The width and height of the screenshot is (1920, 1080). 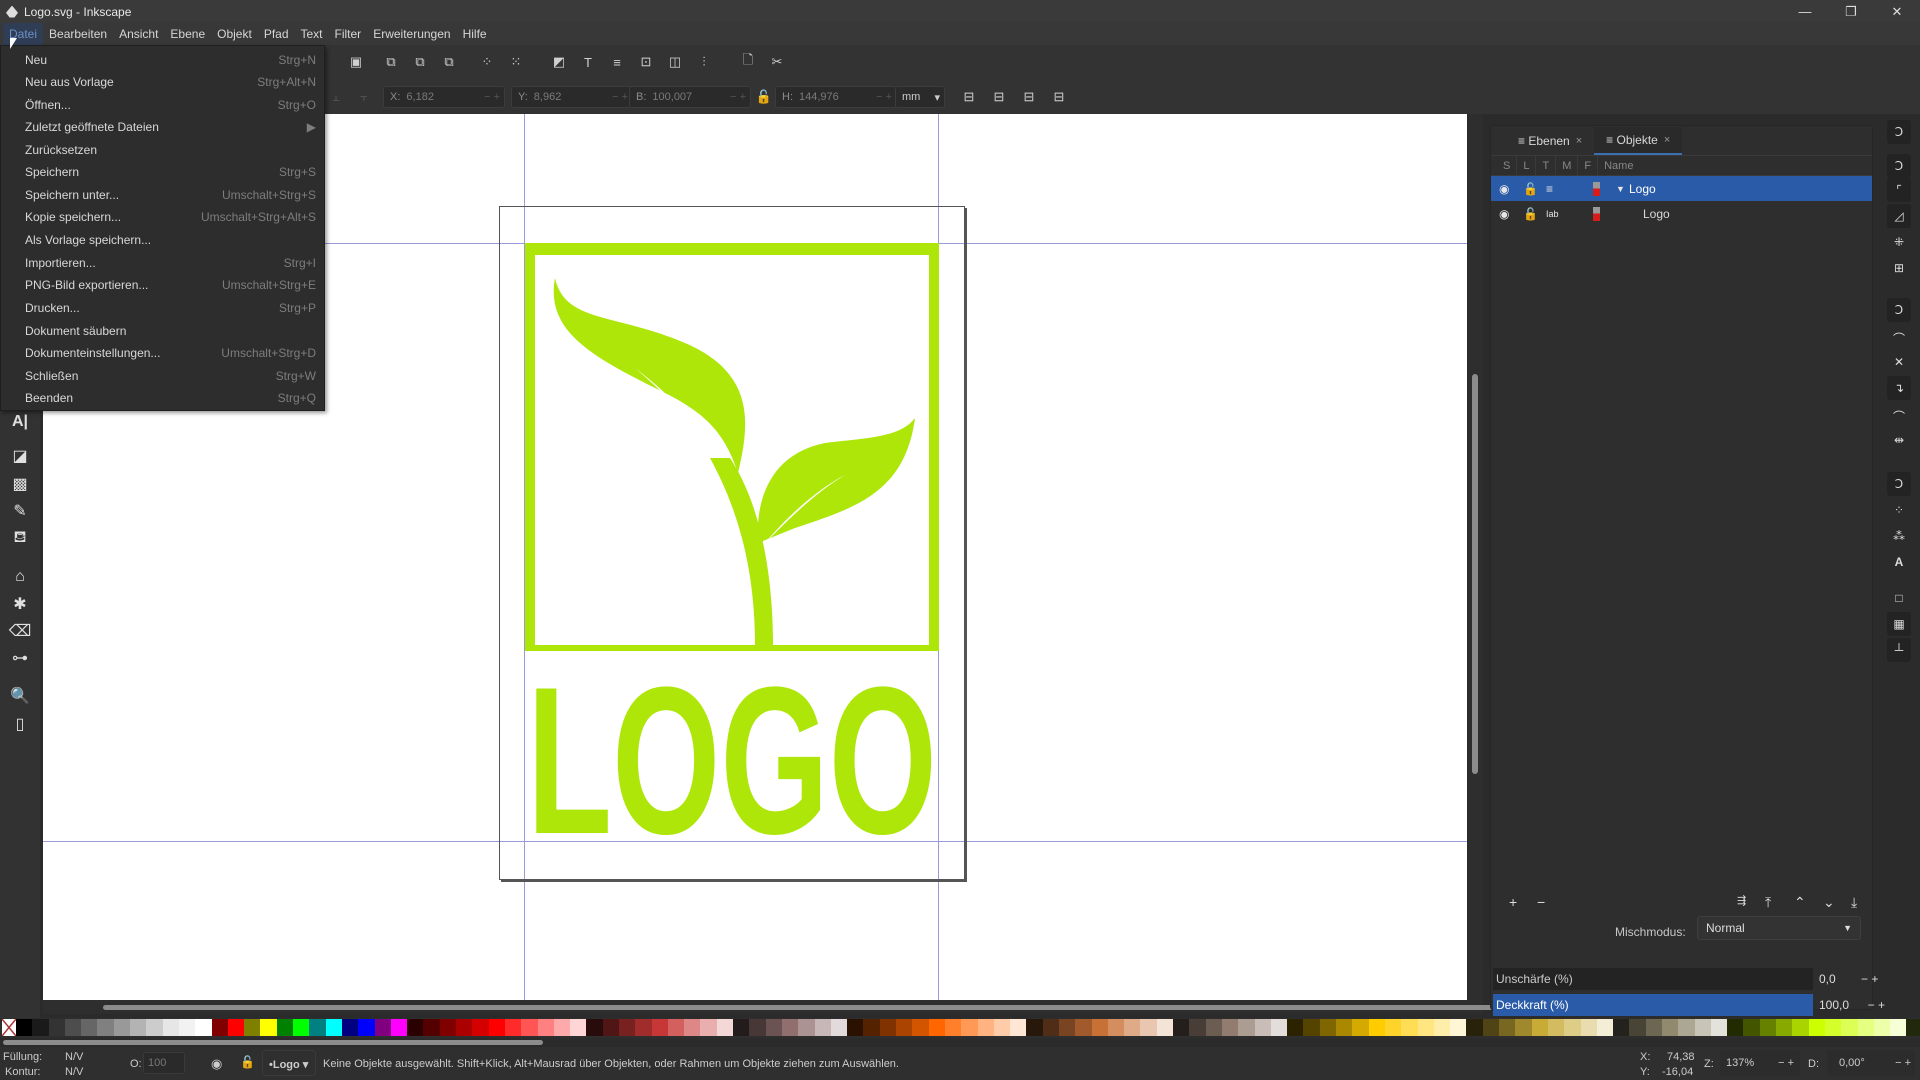 I want to click on objects-icon: ◫, so click(x=675, y=62).